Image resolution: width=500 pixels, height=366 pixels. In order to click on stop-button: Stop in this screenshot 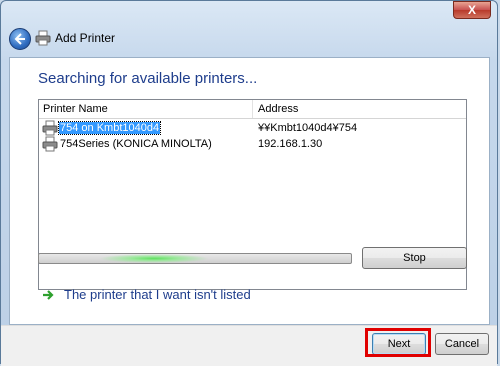, I will do `click(414, 258)`.